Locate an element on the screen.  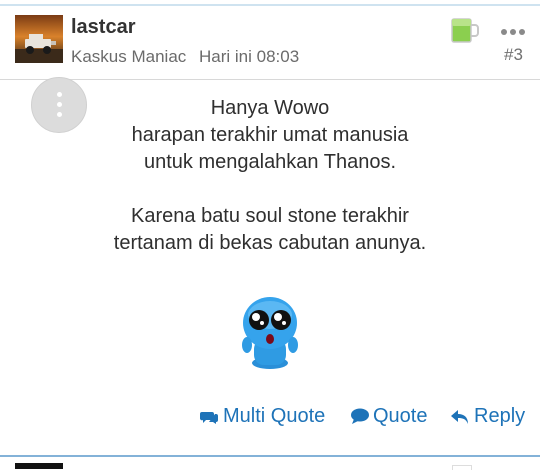
quote-button: Quote is located at coordinates (388, 416).